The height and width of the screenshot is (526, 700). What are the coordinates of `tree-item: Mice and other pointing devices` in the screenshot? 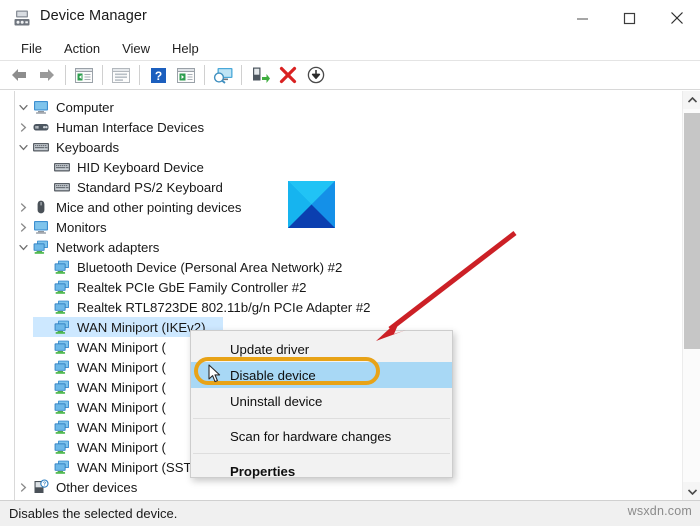 It's located at (347, 207).